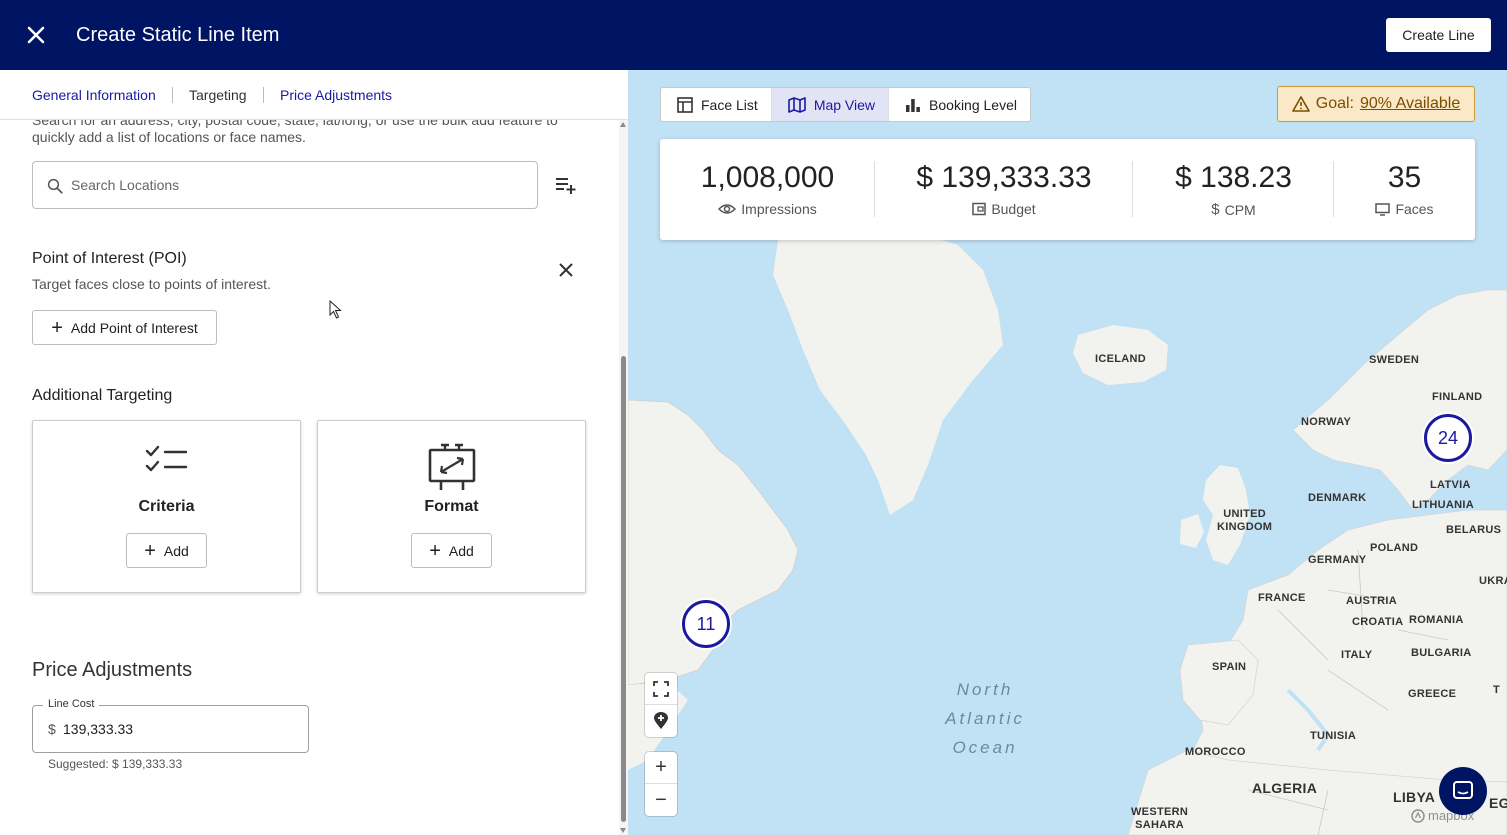 The height and width of the screenshot is (835, 1507). I want to click on add-criteria-label: Add, so click(176, 550).